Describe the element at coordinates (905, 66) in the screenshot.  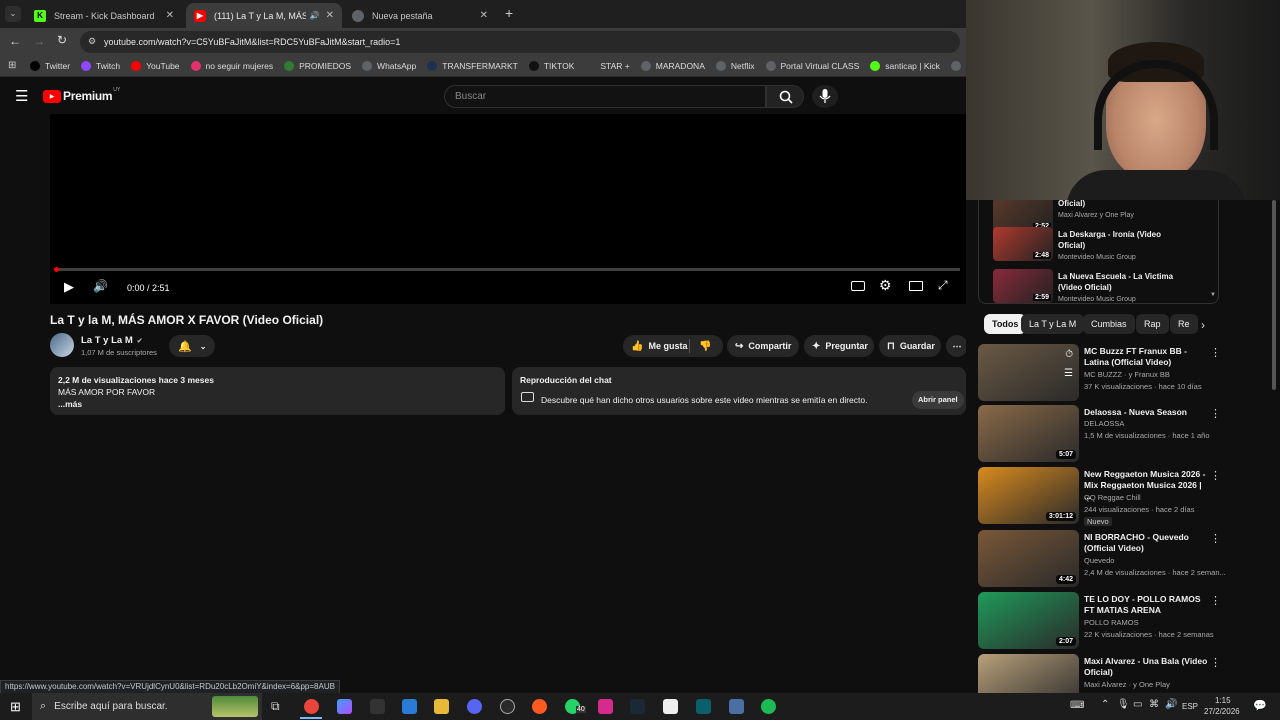
I see `bookmark-item: santicap | Kick` at that location.